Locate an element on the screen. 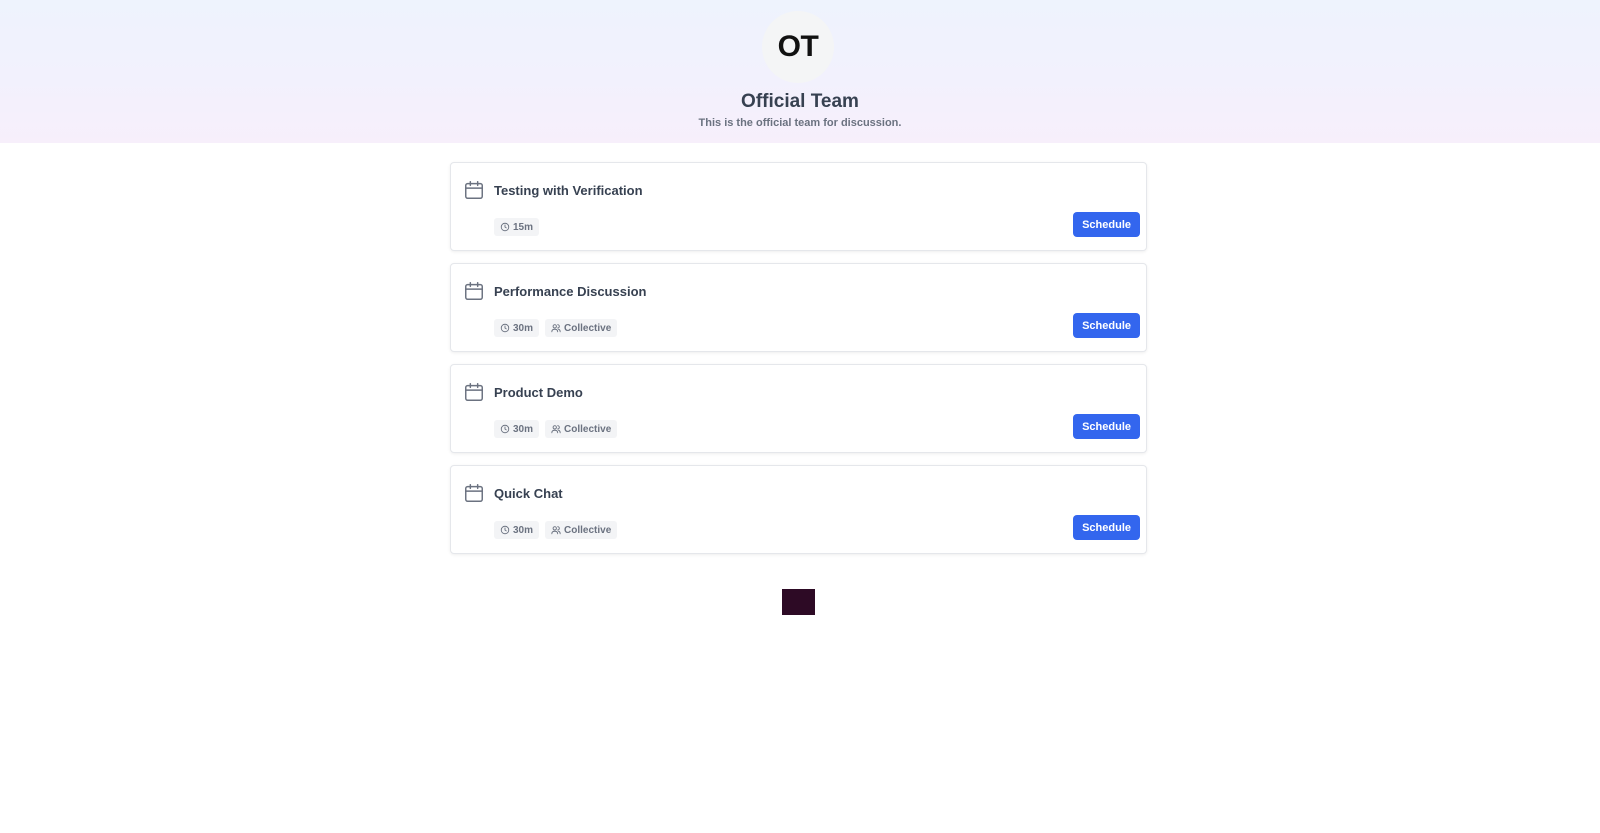 The width and height of the screenshot is (1600, 833). team-avatar: OT is located at coordinates (798, 47).